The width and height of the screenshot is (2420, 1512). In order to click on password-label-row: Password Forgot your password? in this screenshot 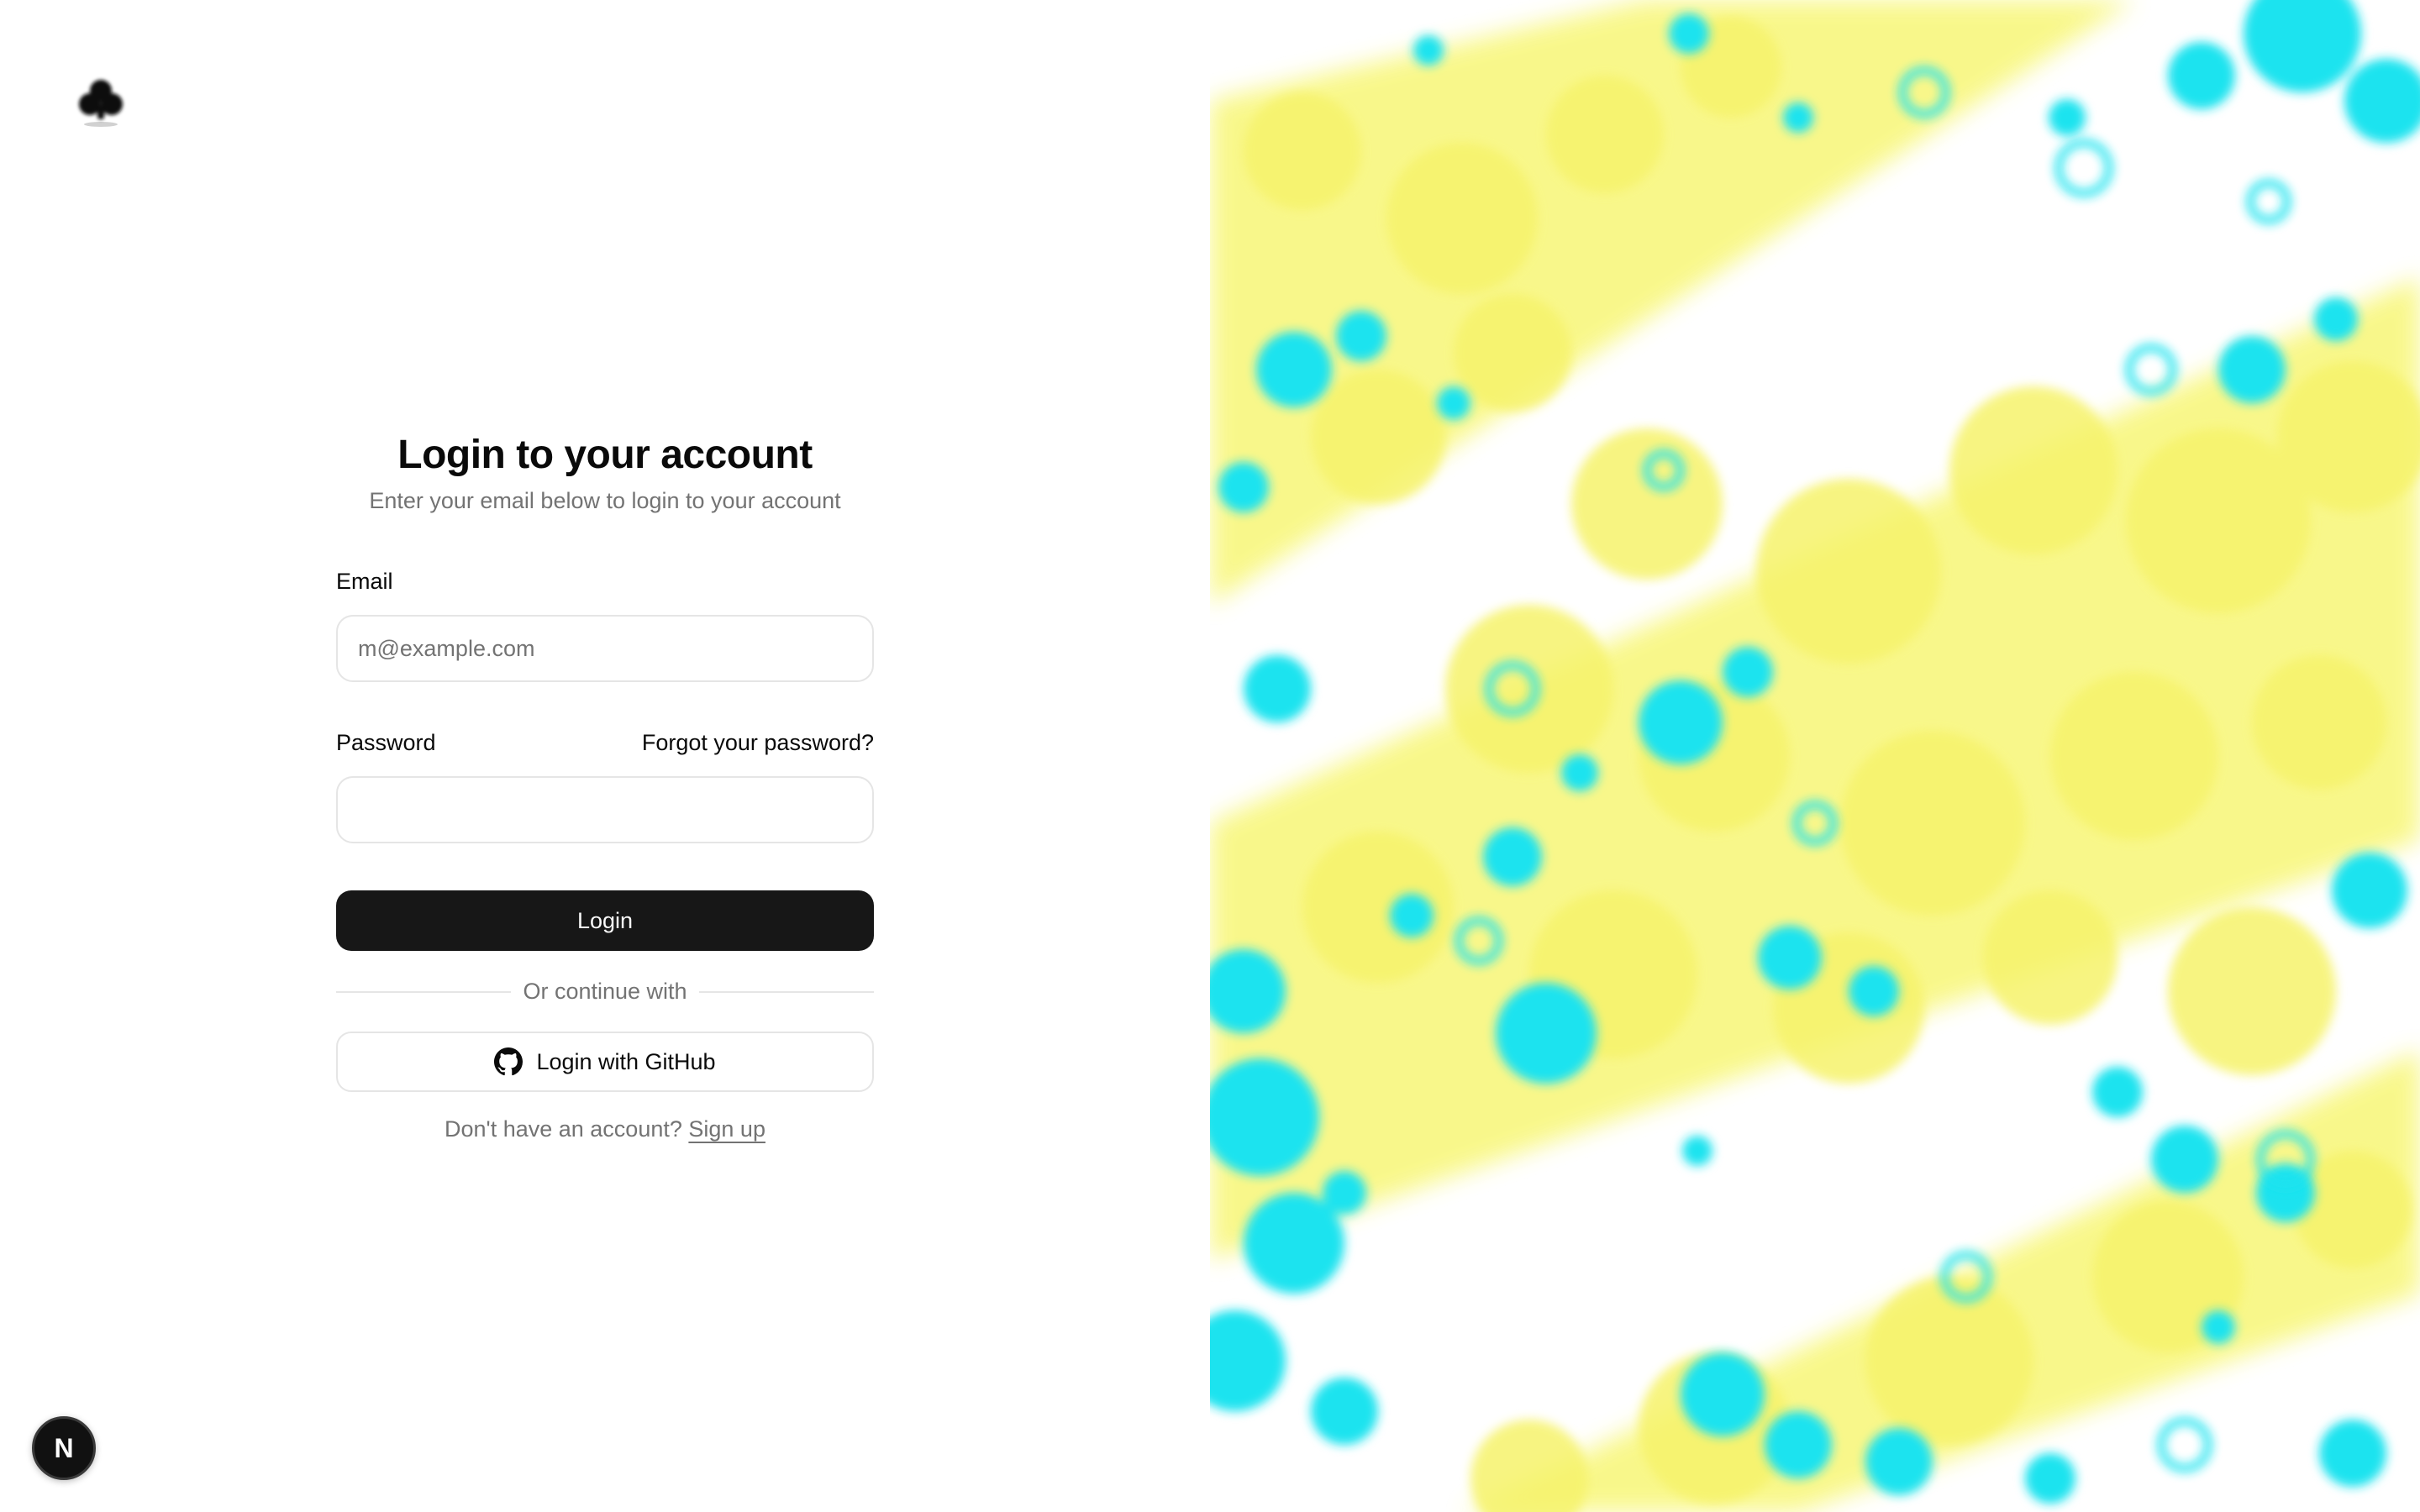, I will do `click(605, 742)`.